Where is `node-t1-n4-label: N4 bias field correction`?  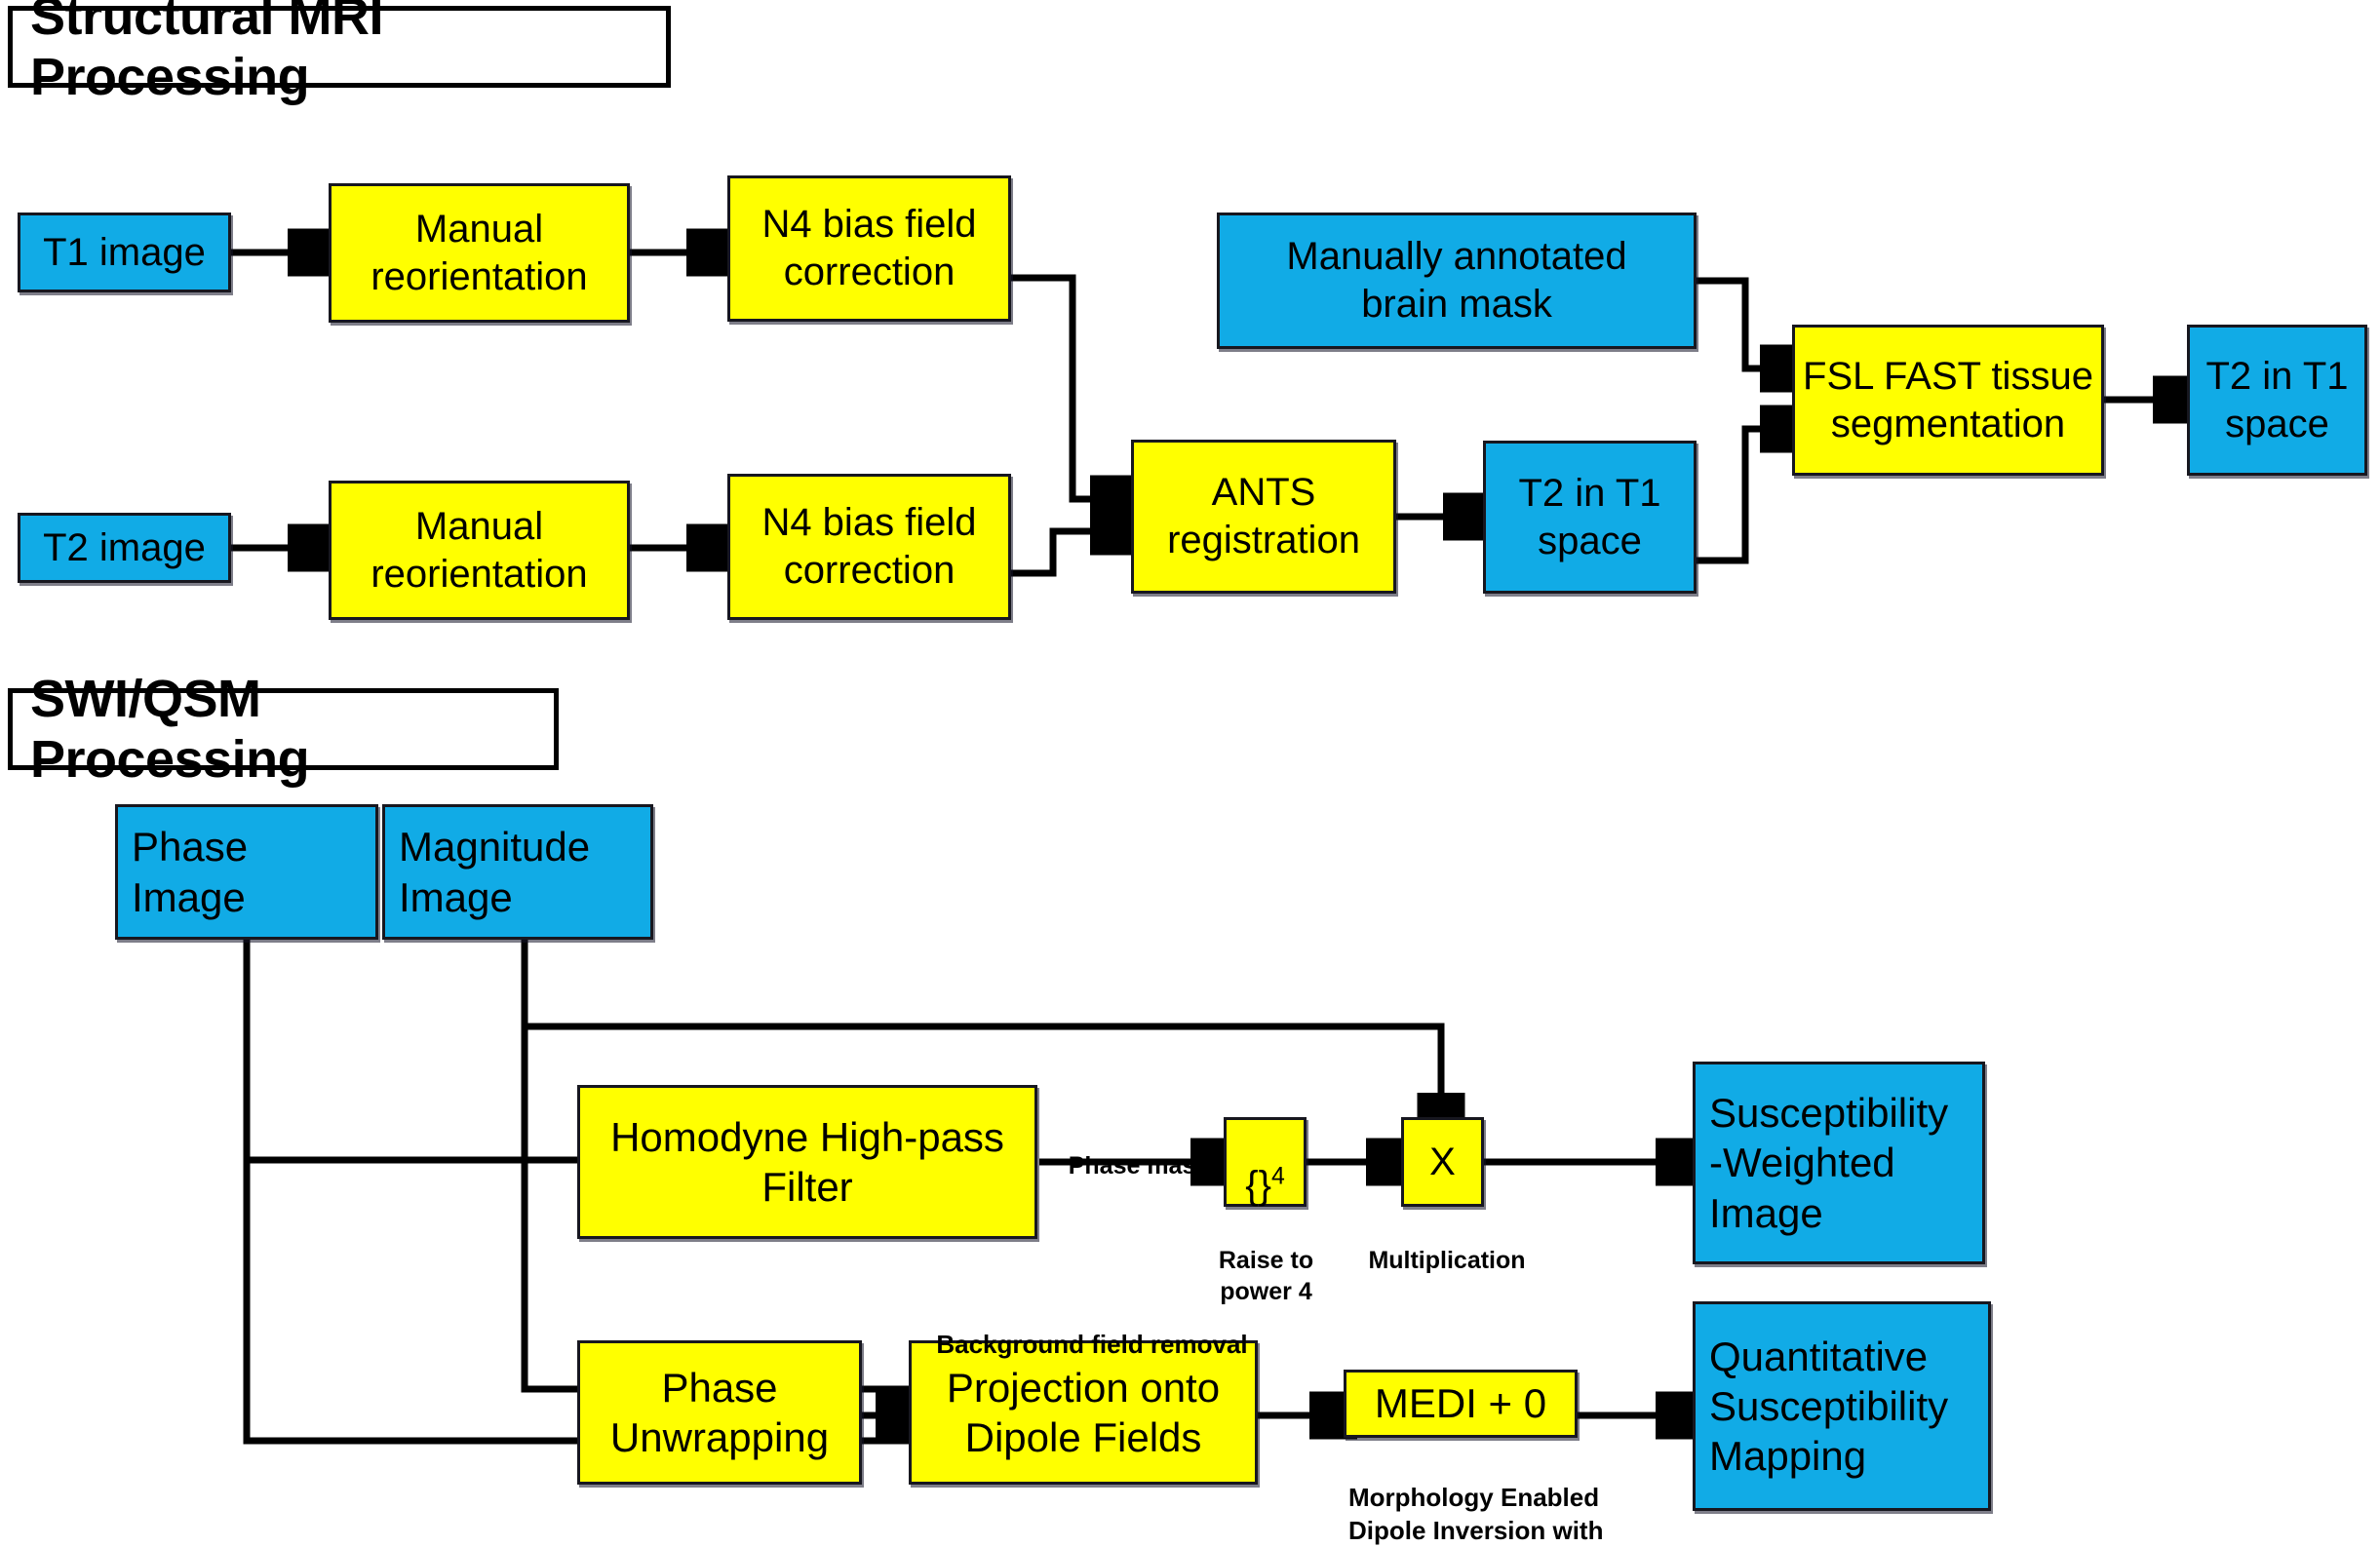
node-t1-n4-label: N4 bias field correction is located at coordinates (869, 248).